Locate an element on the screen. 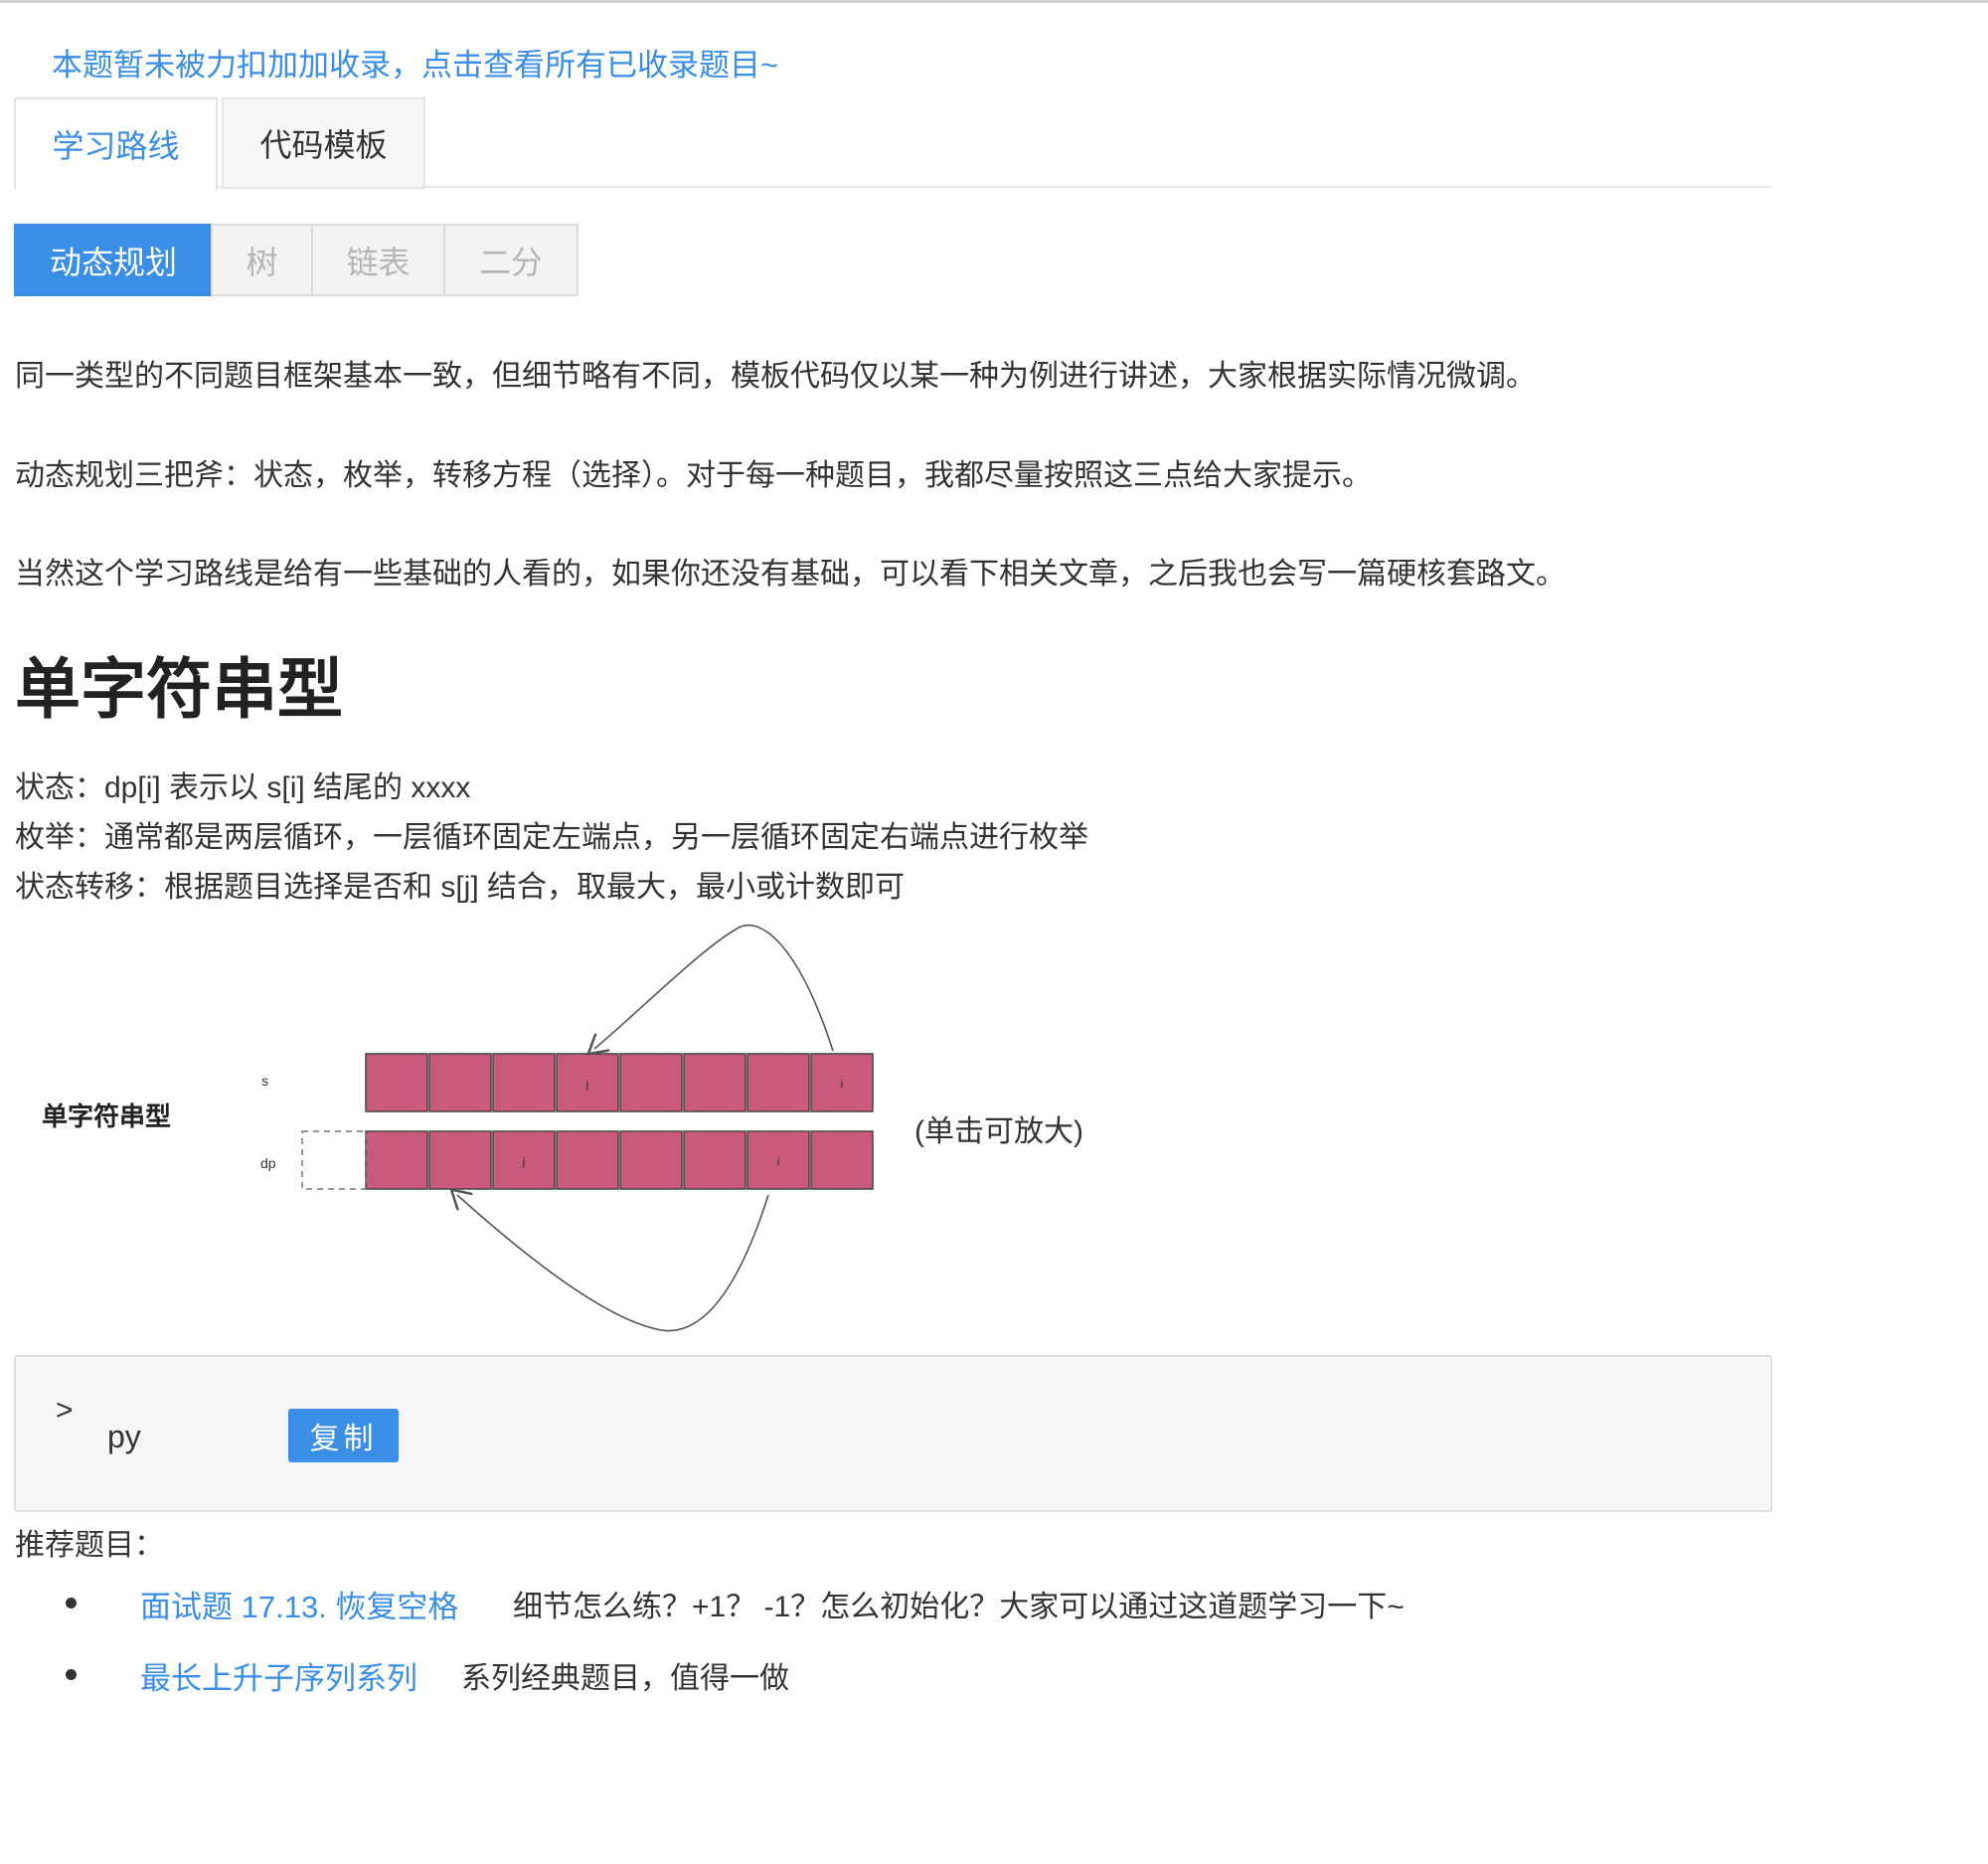 The image size is (1988, 1864). state-line: 状态：dp[i] 表示以 s[i] 结尾的 xxxx is located at coordinates (243, 787).